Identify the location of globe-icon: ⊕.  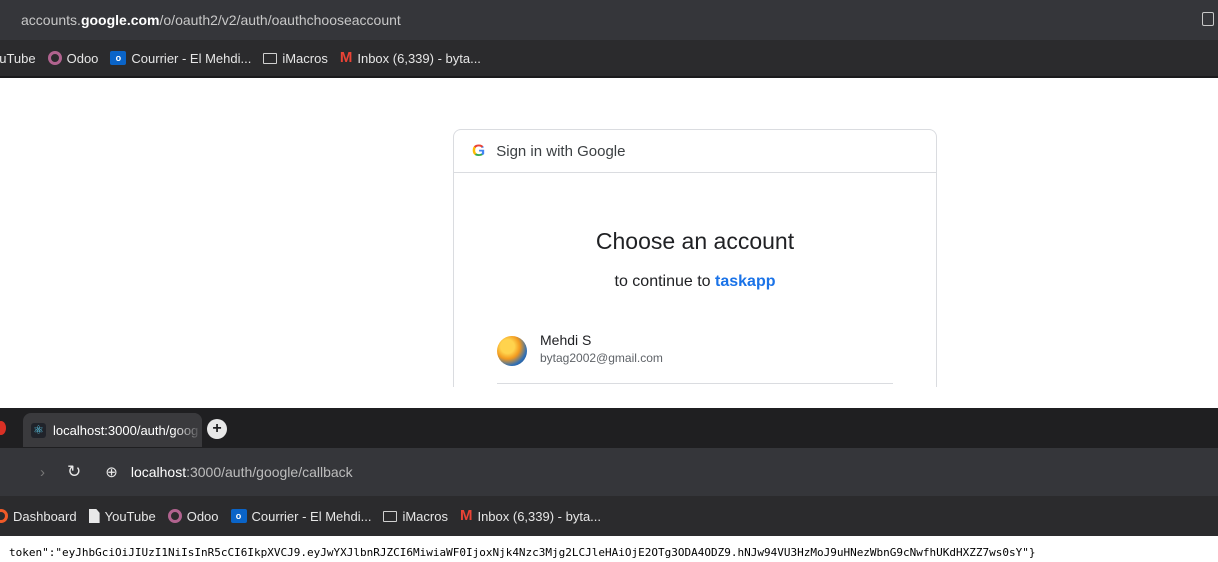
(111, 472).